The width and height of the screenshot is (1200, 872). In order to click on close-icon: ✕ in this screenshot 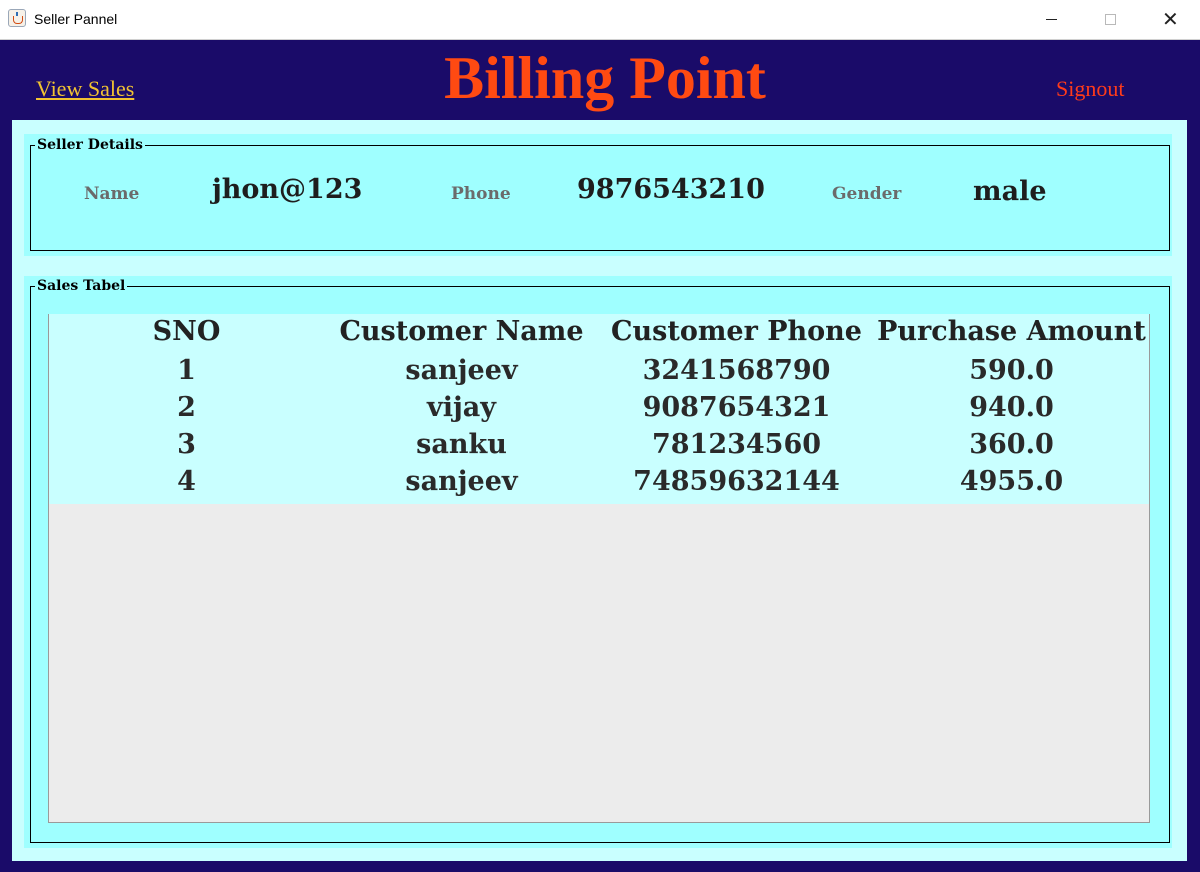, I will do `click(1170, 19)`.